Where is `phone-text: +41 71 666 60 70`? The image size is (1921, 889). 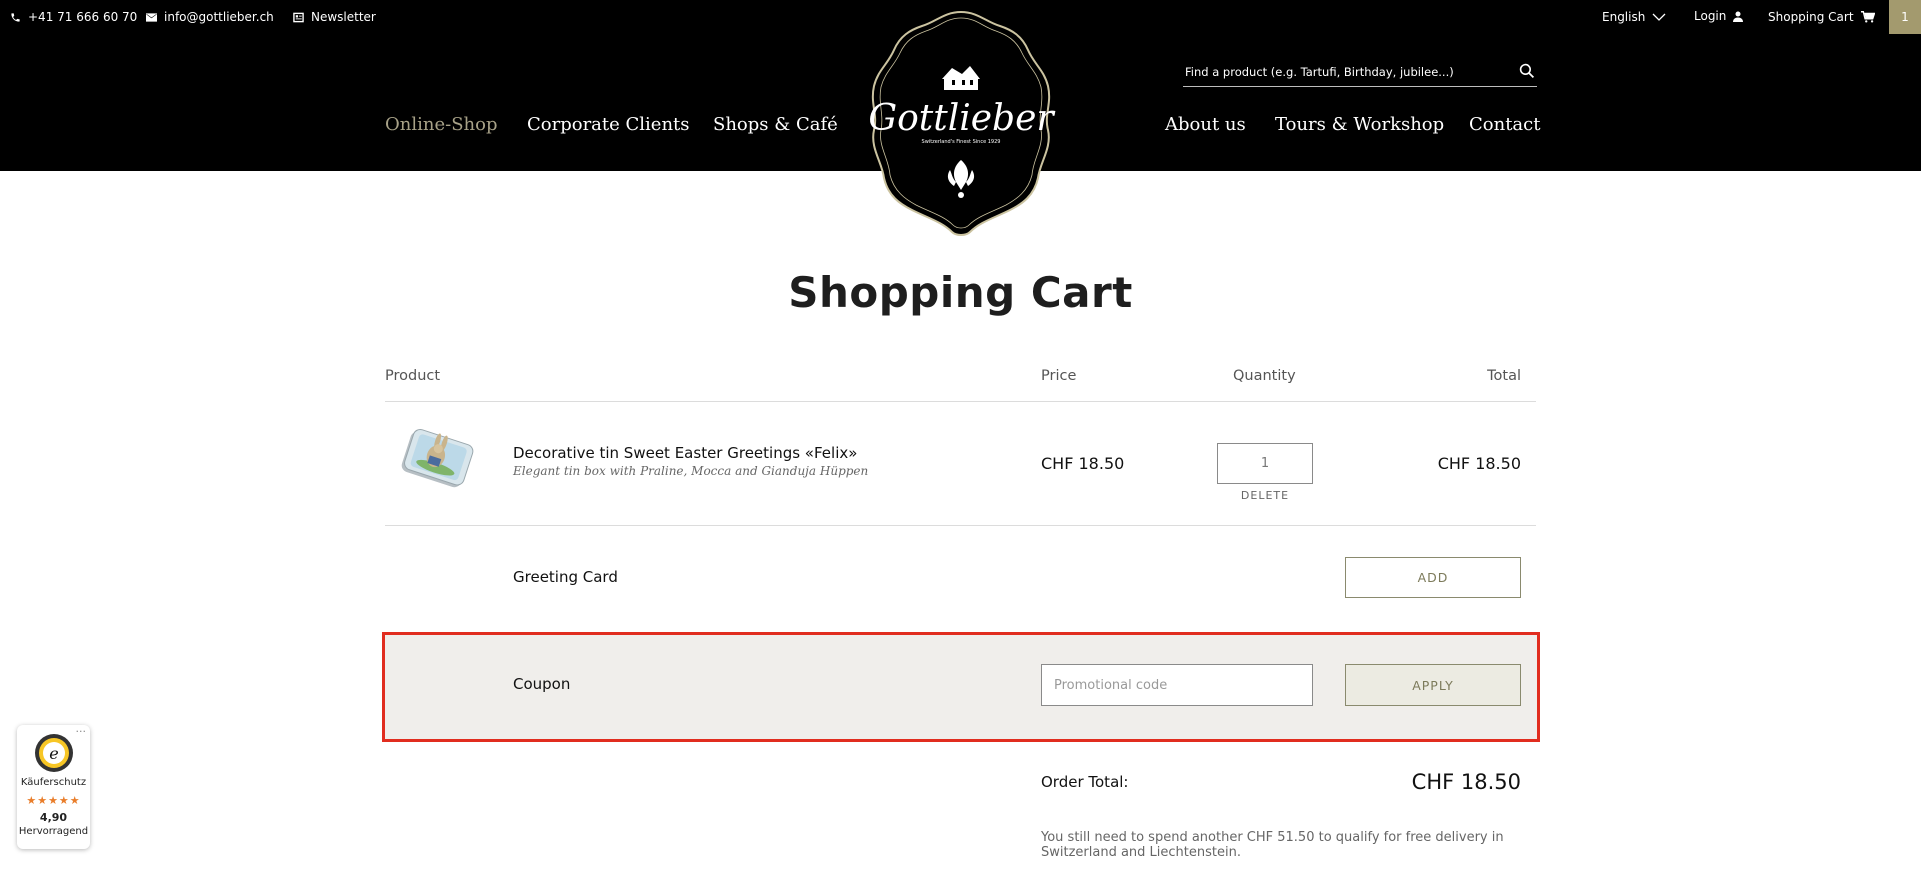
phone-text: +41 71 666 60 70 is located at coordinates (83, 17).